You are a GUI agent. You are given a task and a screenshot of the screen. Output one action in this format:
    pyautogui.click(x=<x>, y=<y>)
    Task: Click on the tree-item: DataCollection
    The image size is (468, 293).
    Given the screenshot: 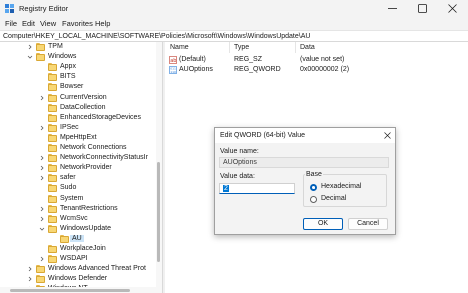 What is the action you would take?
    pyautogui.click(x=78, y=108)
    